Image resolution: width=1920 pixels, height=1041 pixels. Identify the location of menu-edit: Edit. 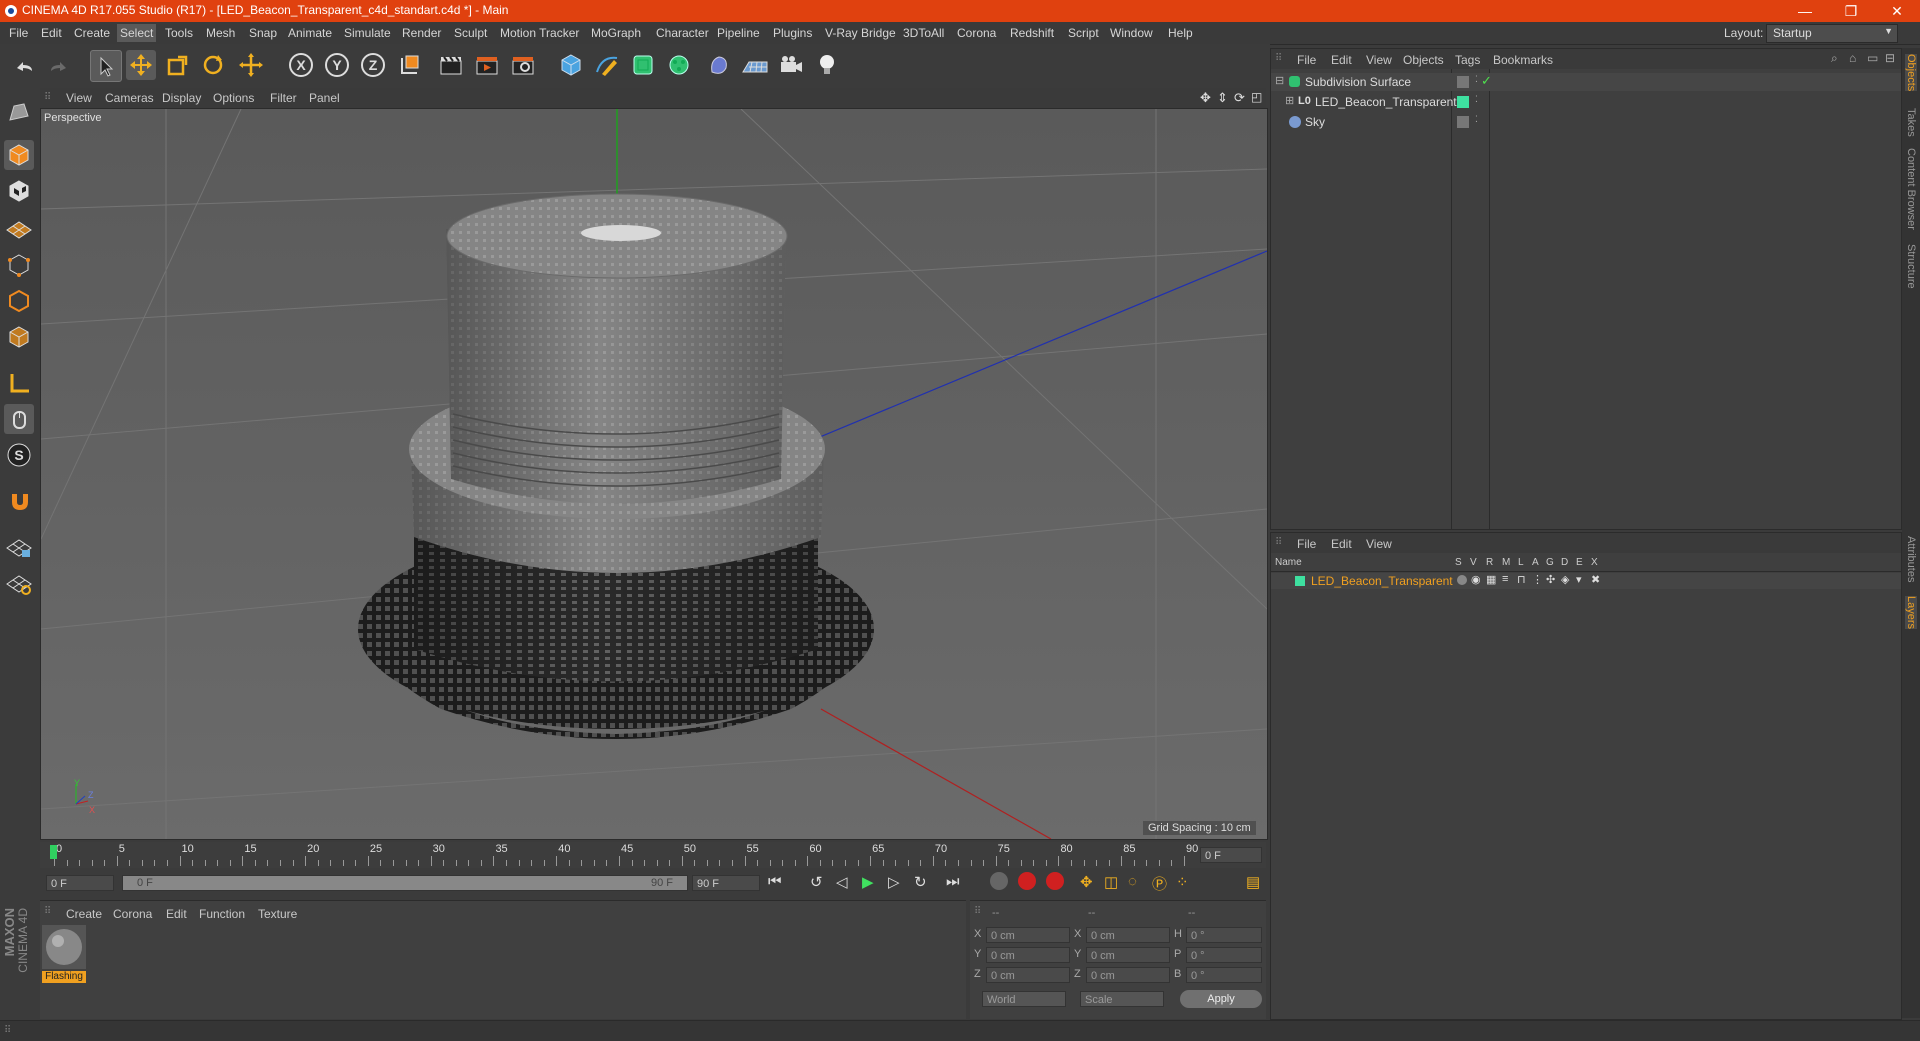
(51, 33).